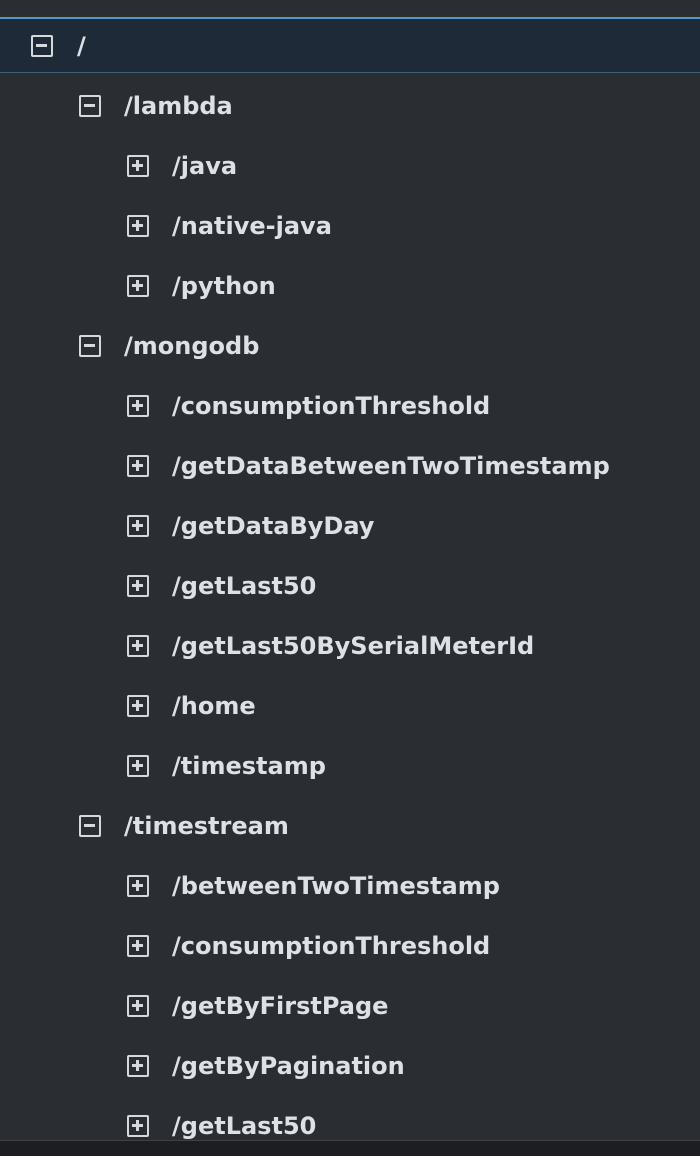 This screenshot has width=700, height=1156. What do you see at coordinates (350, 287) in the screenshot?
I see `tree-node: /python` at bounding box center [350, 287].